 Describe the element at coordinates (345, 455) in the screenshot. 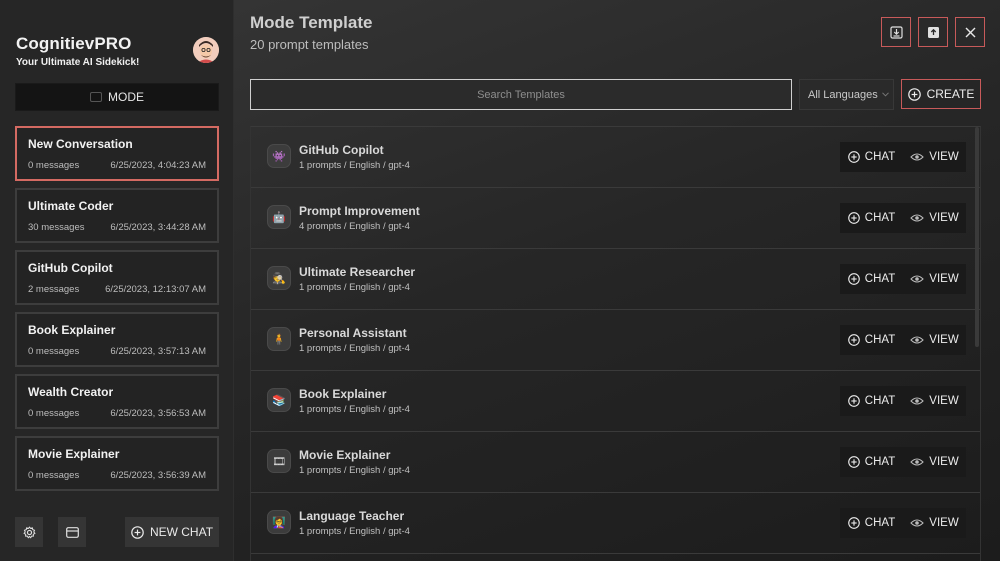

I see `template-name: Movie Explainer` at that location.